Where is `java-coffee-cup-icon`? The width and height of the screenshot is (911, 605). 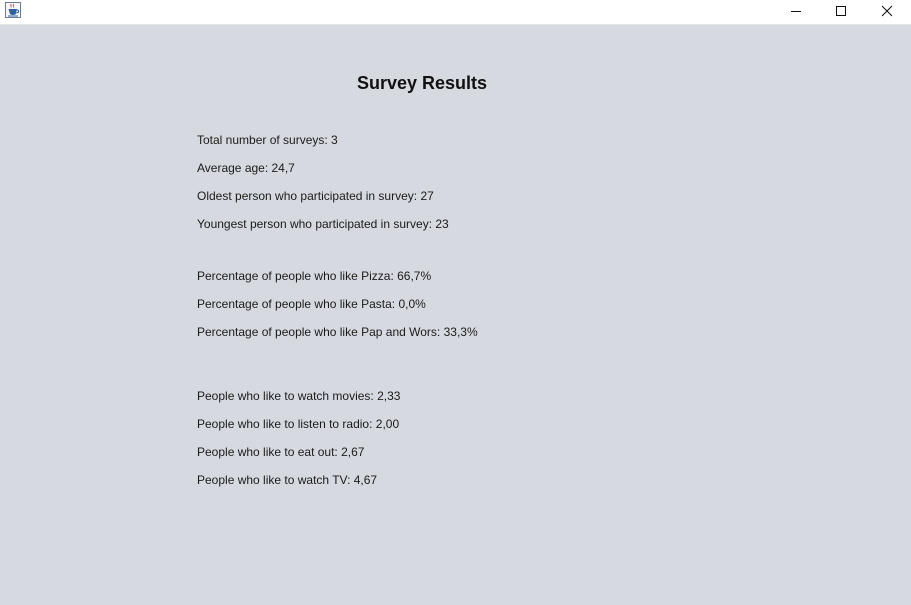
java-coffee-cup-icon is located at coordinates (13, 10).